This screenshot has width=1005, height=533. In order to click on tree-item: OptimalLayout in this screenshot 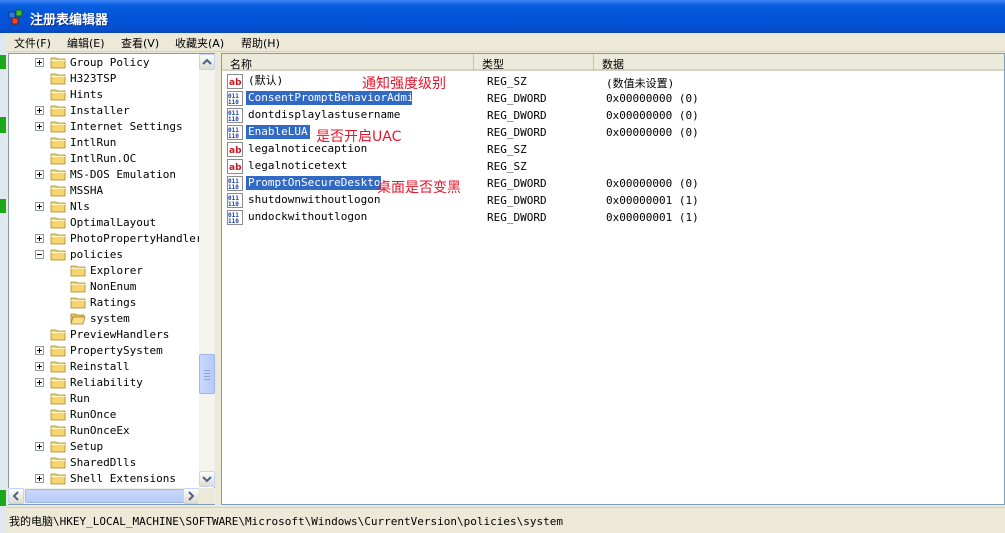, I will do `click(104, 223)`.